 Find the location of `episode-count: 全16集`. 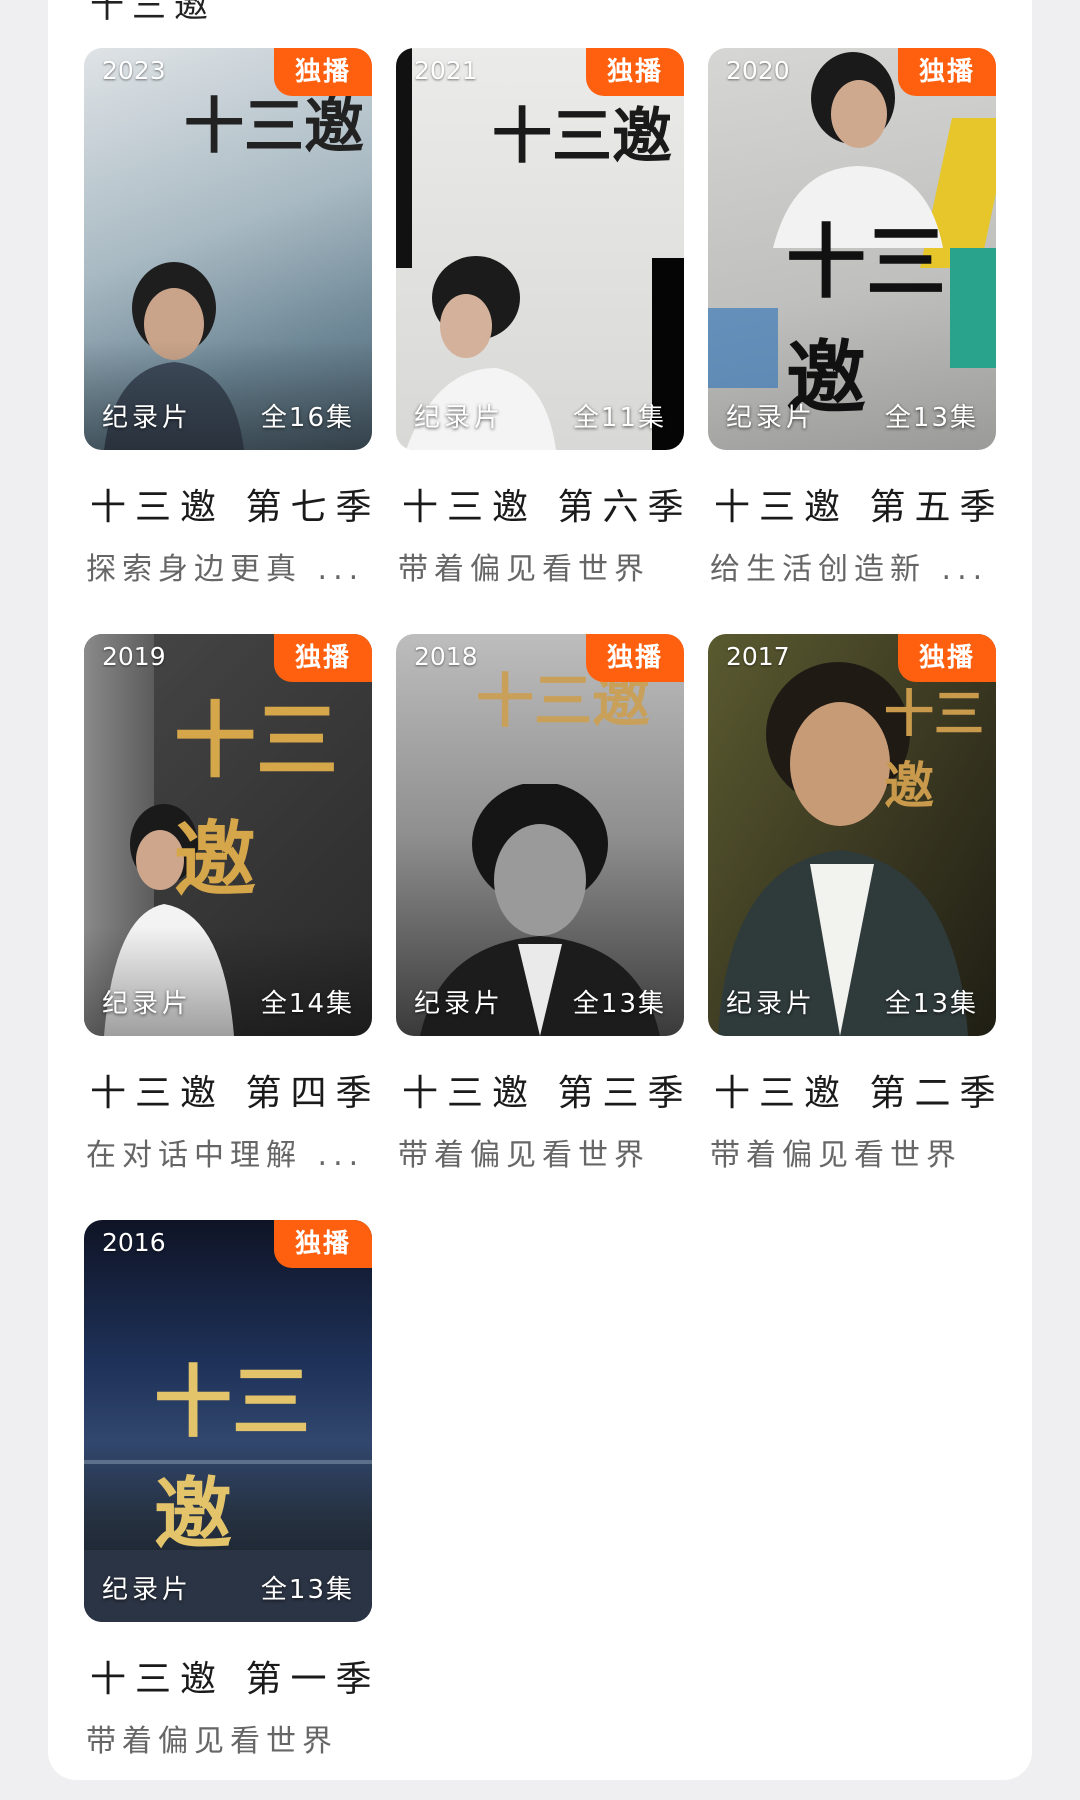

episode-count: 全16集 is located at coordinates (307, 418).